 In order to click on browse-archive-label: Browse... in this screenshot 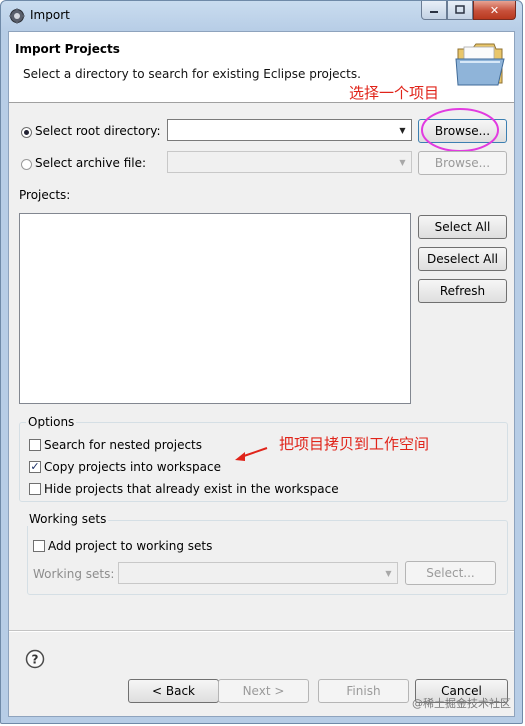, I will do `click(462, 163)`.